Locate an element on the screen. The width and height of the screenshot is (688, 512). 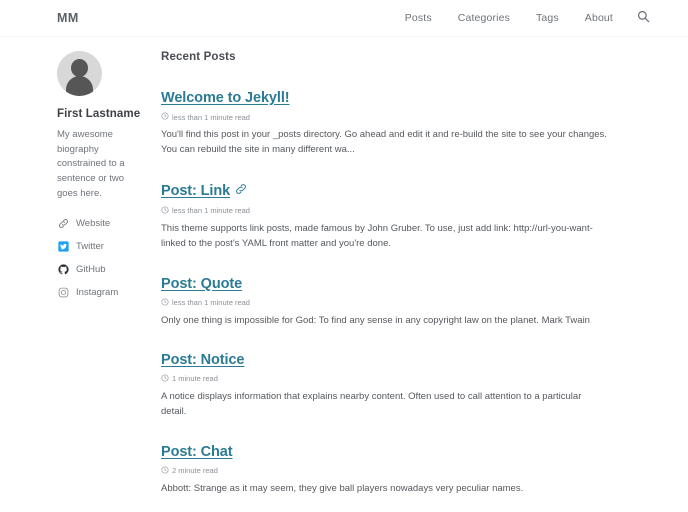
author-link-twitter: Twitter is located at coordinates (99, 247).